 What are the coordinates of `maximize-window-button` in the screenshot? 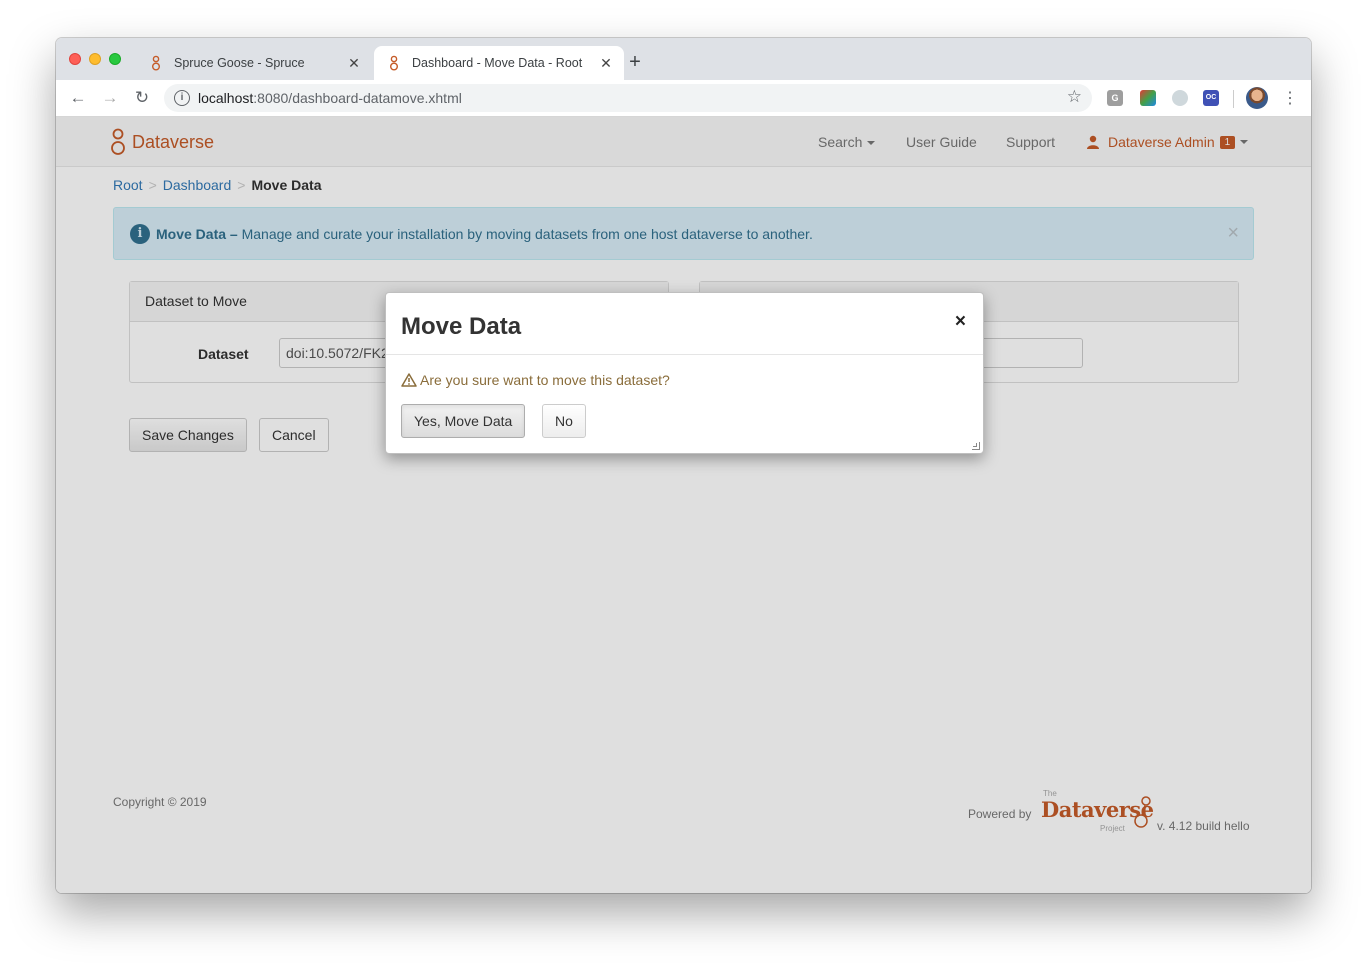 It's located at (115, 59).